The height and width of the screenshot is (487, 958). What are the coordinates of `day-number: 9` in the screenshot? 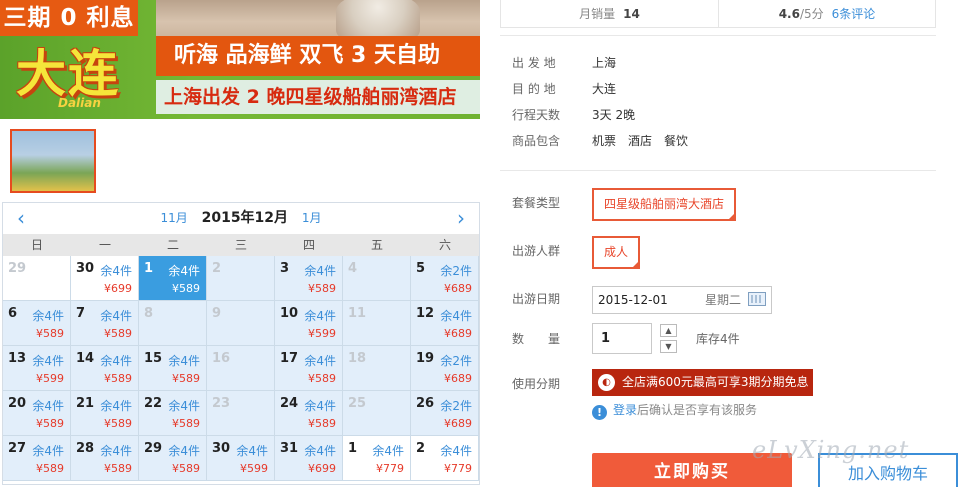 It's located at (217, 313).